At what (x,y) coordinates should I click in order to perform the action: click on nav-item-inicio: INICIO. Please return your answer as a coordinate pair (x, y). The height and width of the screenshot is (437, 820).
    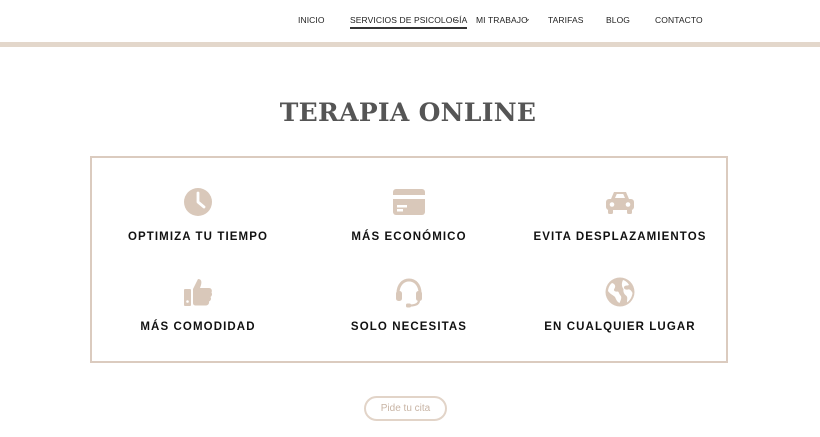
    Looking at the image, I should click on (311, 20).